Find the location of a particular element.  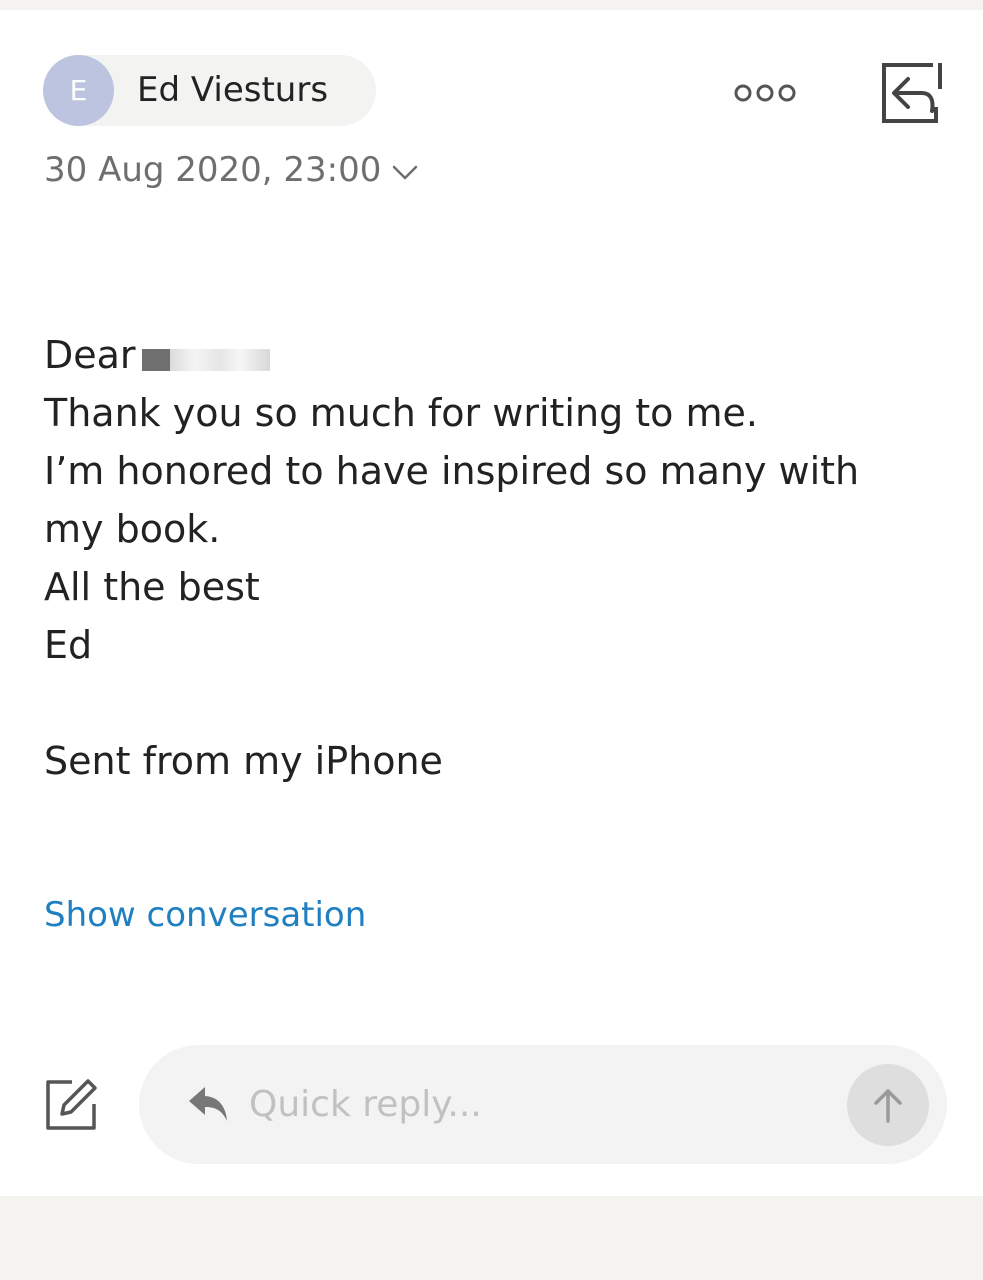

body-line: Ed is located at coordinates (68, 645).